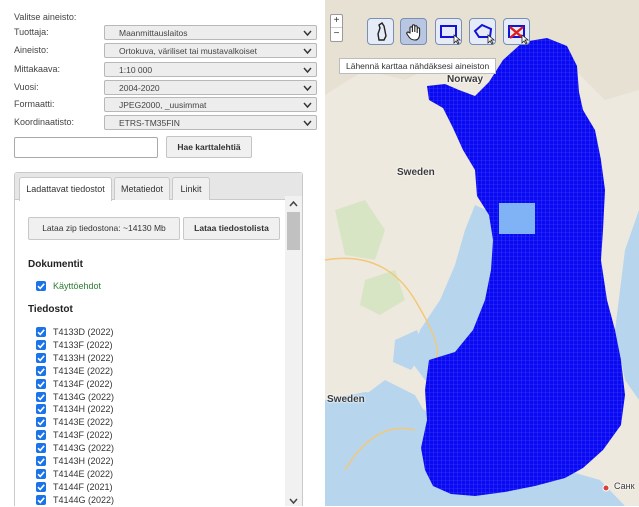  I want to click on document-link: Käyttöehdot, so click(77, 286).